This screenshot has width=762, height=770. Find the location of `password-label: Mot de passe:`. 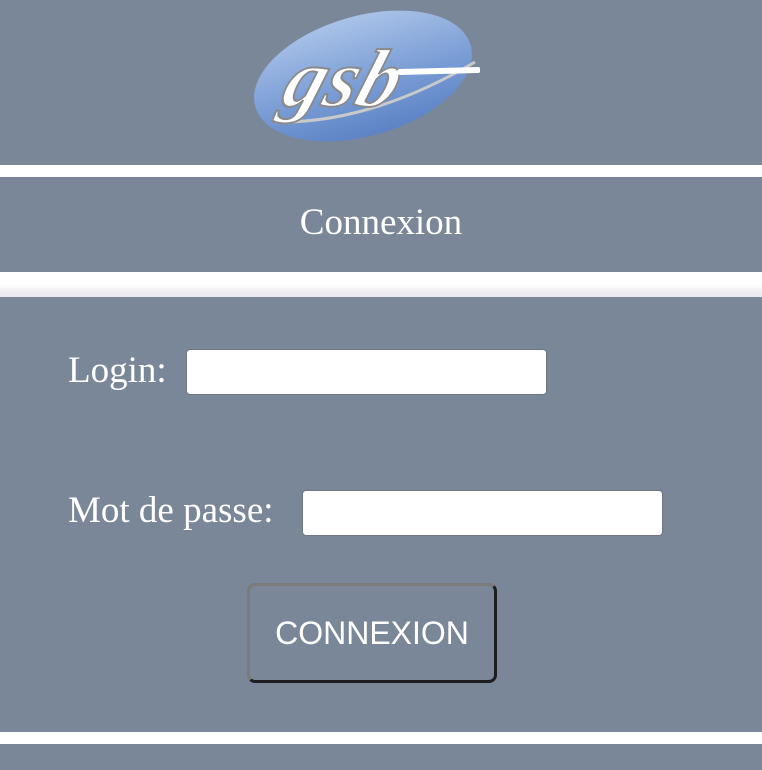

password-label: Mot de passe: is located at coordinates (171, 510).